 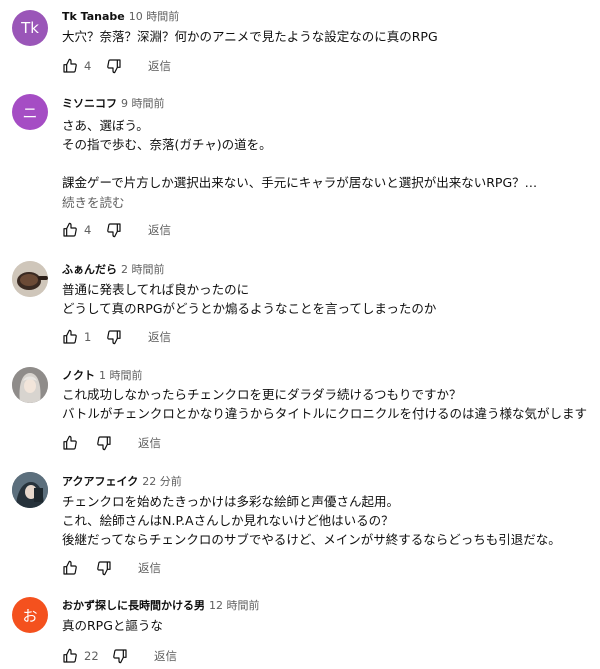 What do you see at coordinates (167, 144) in the screenshot?
I see `comment-line: その指で歩む、奈落(ガチャ)の道を。` at bounding box center [167, 144].